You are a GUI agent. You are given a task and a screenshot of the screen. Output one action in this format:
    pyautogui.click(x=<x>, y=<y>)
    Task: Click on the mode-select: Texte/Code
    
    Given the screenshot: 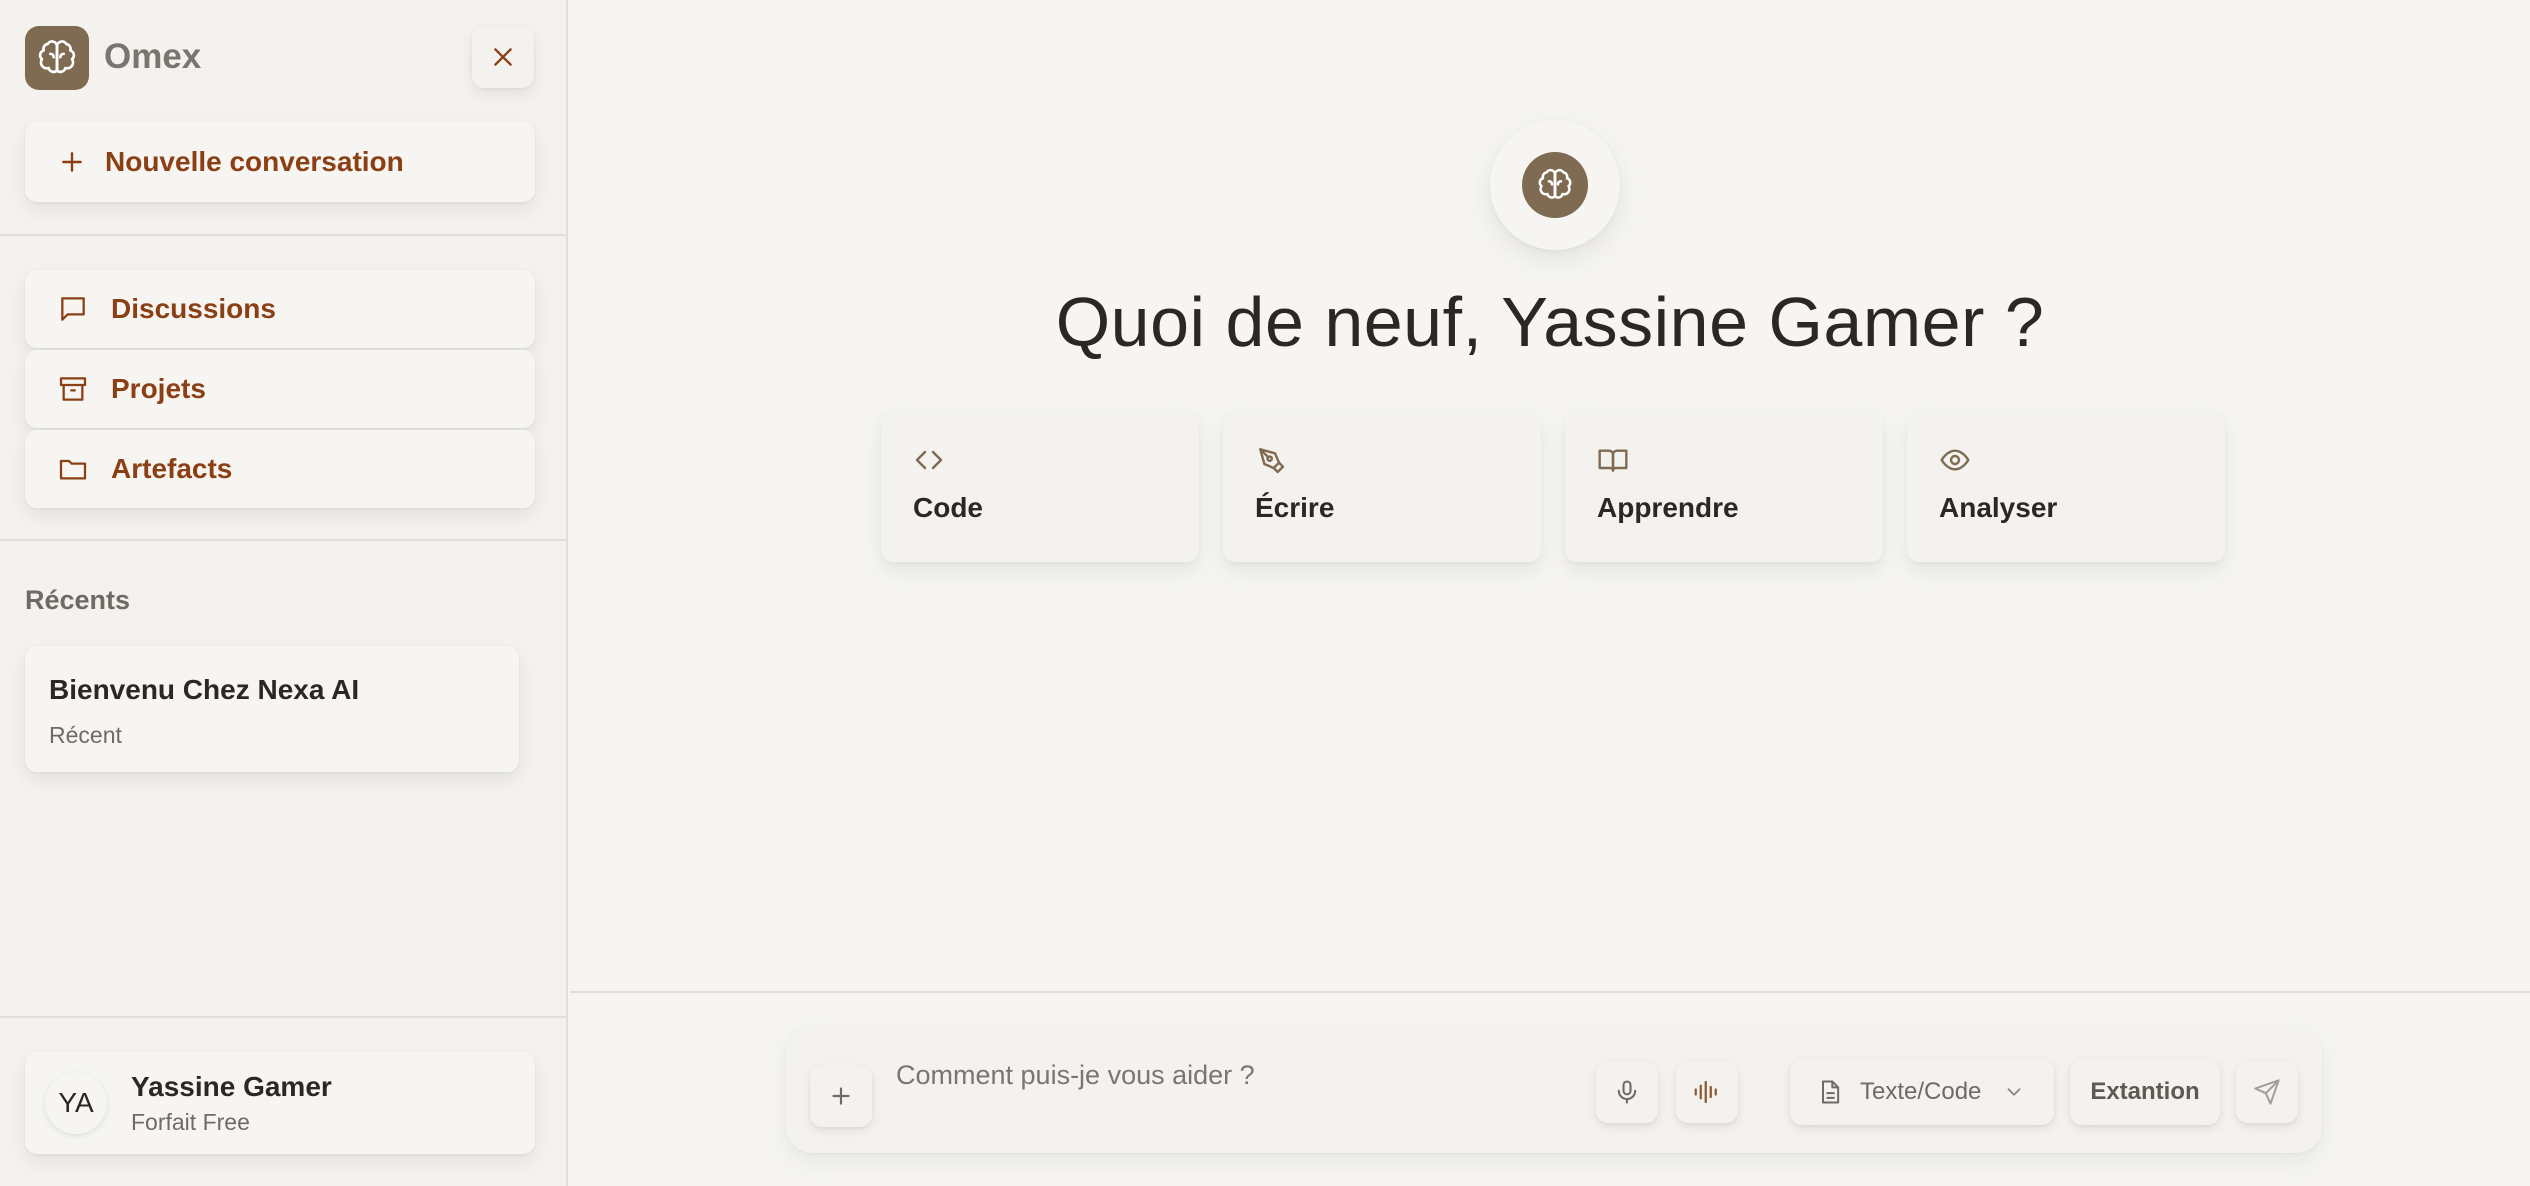 What is the action you would take?
    pyautogui.click(x=1922, y=1092)
    